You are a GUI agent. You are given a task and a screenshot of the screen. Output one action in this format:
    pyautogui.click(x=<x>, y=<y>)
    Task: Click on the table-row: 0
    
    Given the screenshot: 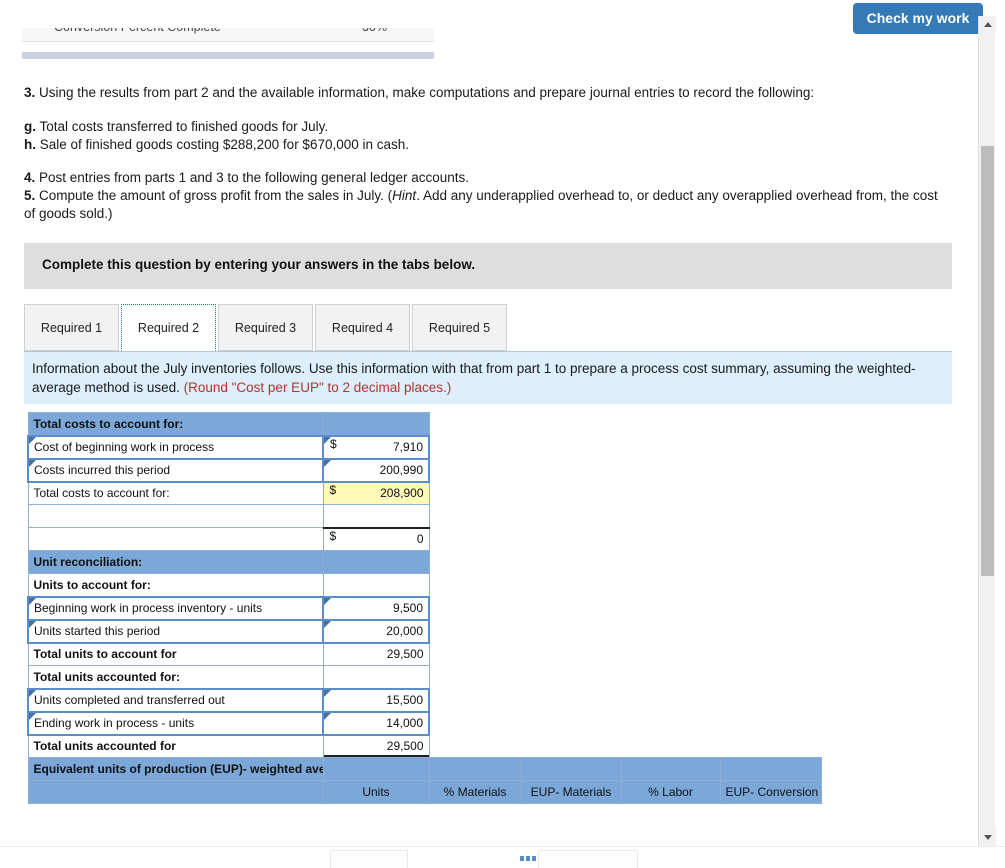 What is the action you would take?
    pyautogui.click(x=424, y=538)
    